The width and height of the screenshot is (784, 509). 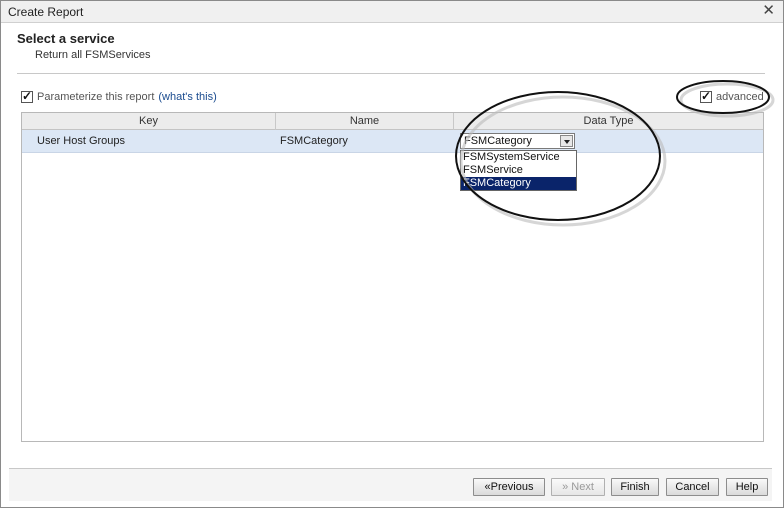 I want to click on cell-name: FSMCategory, so click(x=314, y=141).